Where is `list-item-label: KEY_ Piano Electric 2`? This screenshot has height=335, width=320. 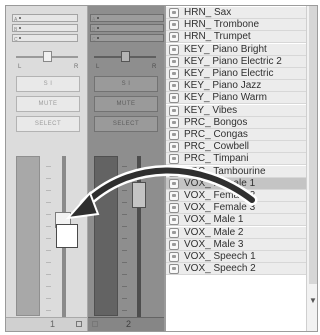 list-item-label: KEY_ Piano Electric 2 is located at coordinates (233, 61).